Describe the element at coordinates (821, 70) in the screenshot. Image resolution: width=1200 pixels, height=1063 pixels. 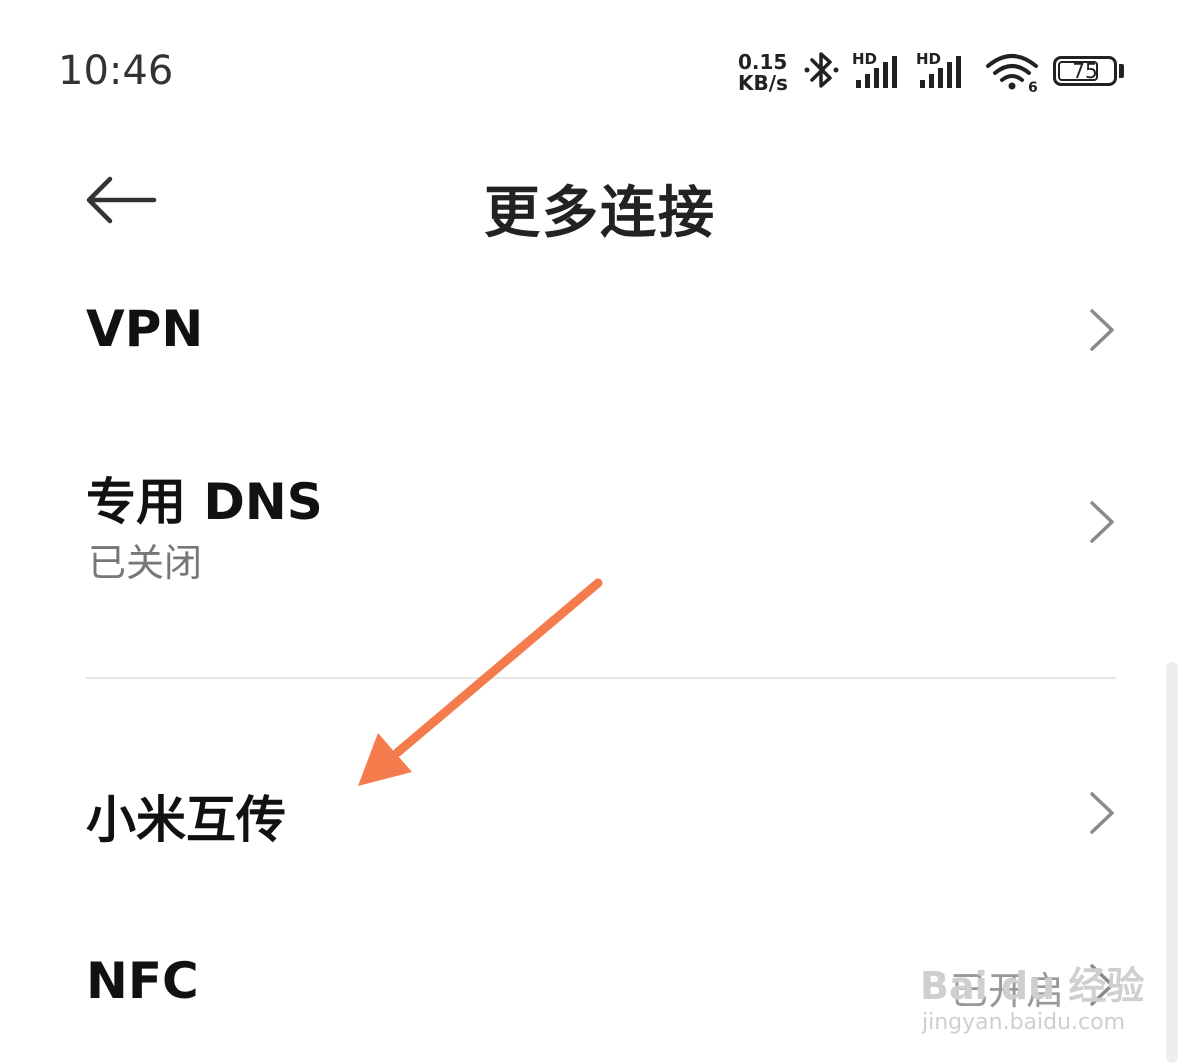
I see `bluetooth-icon` at that location.